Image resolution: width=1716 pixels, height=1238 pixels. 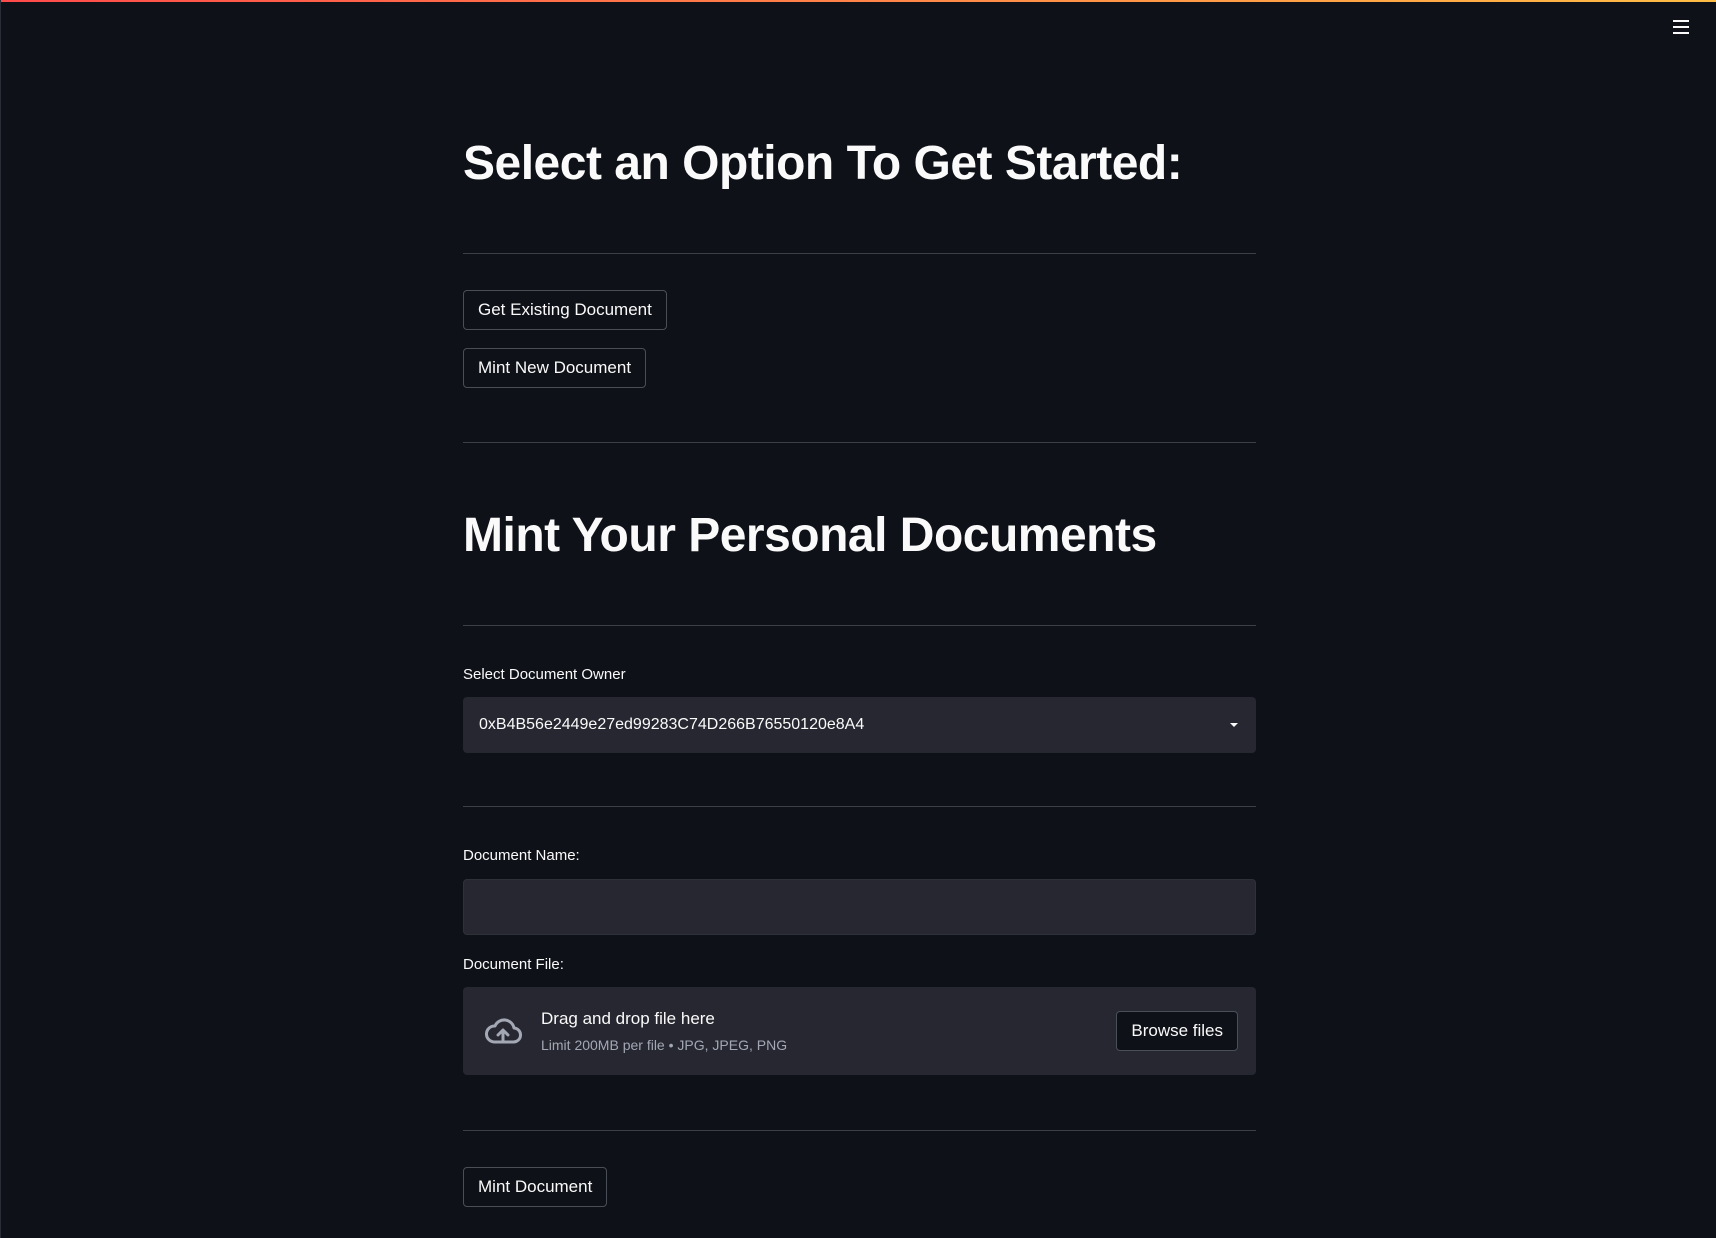 I want to click on page-title-select-option: Select an Option To Get Started:, so click(x=823, y=163).